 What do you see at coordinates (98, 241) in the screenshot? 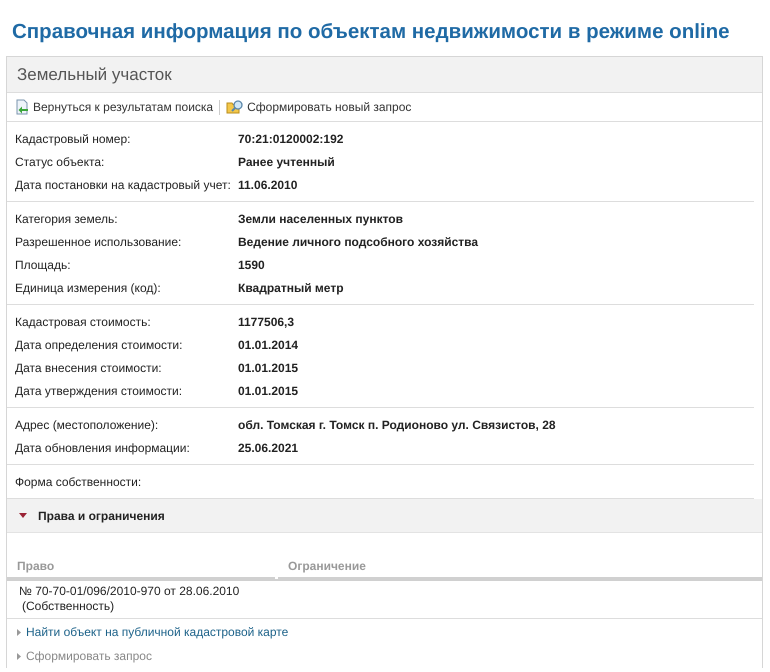
I see `field-label: Разрешенное использование:` at bounding box center [98, 241].